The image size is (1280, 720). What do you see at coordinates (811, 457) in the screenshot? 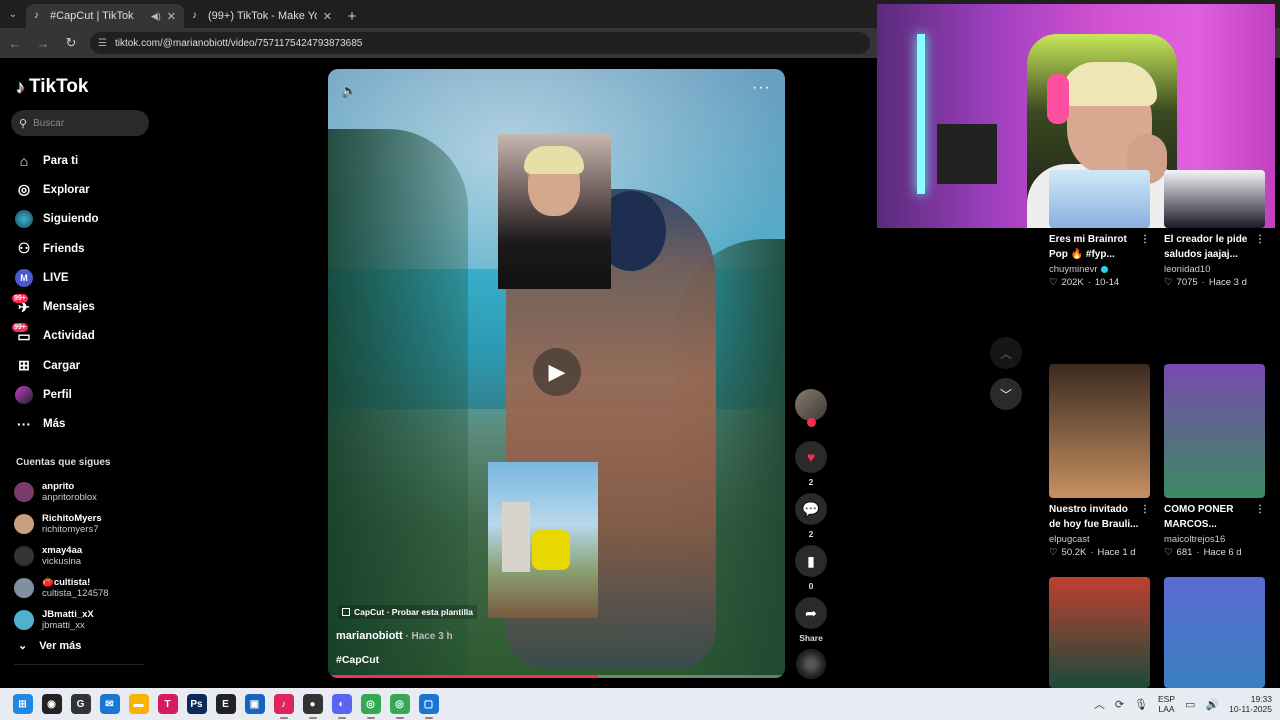
I see `heart-icon: ♥` at bounding box center [811, 457].